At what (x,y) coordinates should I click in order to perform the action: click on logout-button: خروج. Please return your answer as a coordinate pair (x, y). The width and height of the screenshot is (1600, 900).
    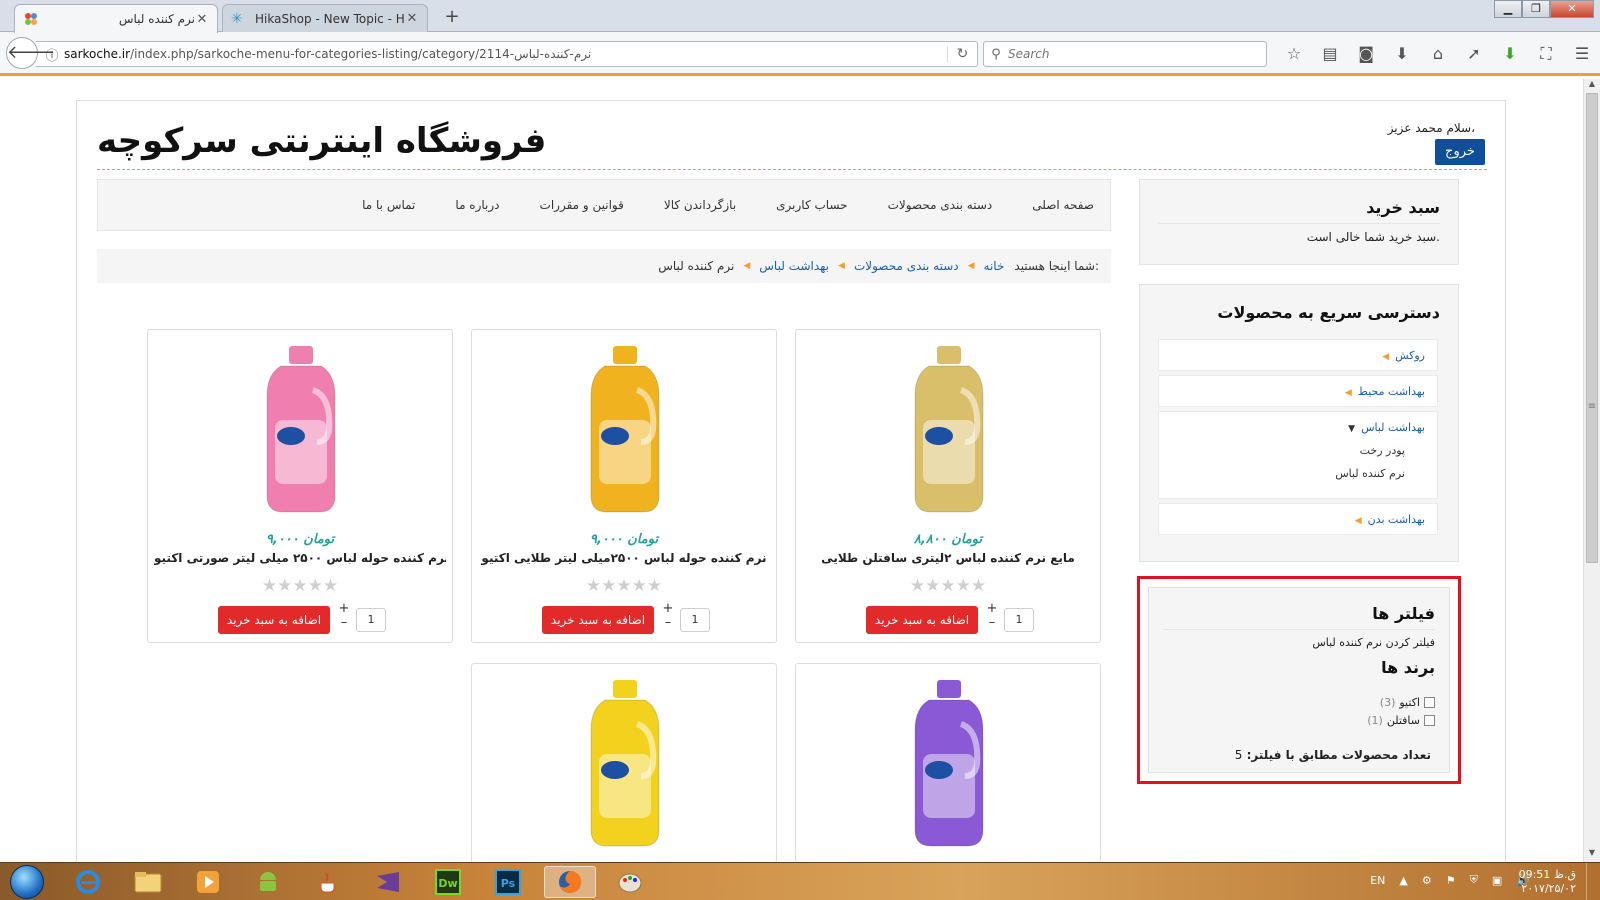
    Looking at the image, I should click on (1460, 152).